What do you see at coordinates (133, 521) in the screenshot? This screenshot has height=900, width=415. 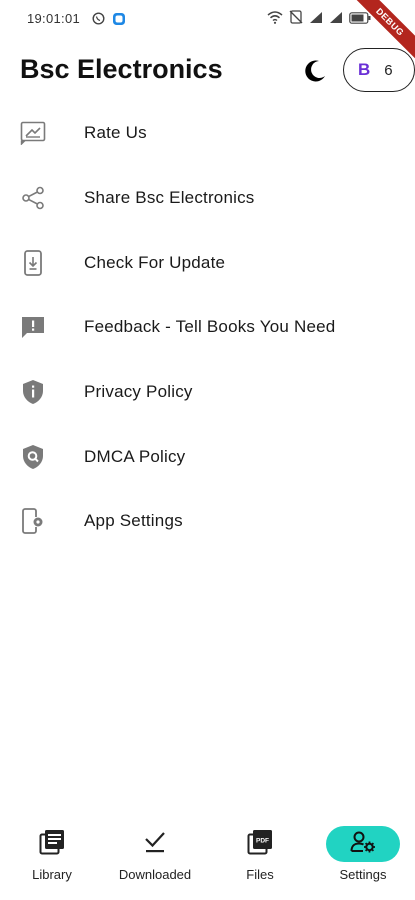 I see `menu-item-label: App Settings` at bounding box center [133, 521].